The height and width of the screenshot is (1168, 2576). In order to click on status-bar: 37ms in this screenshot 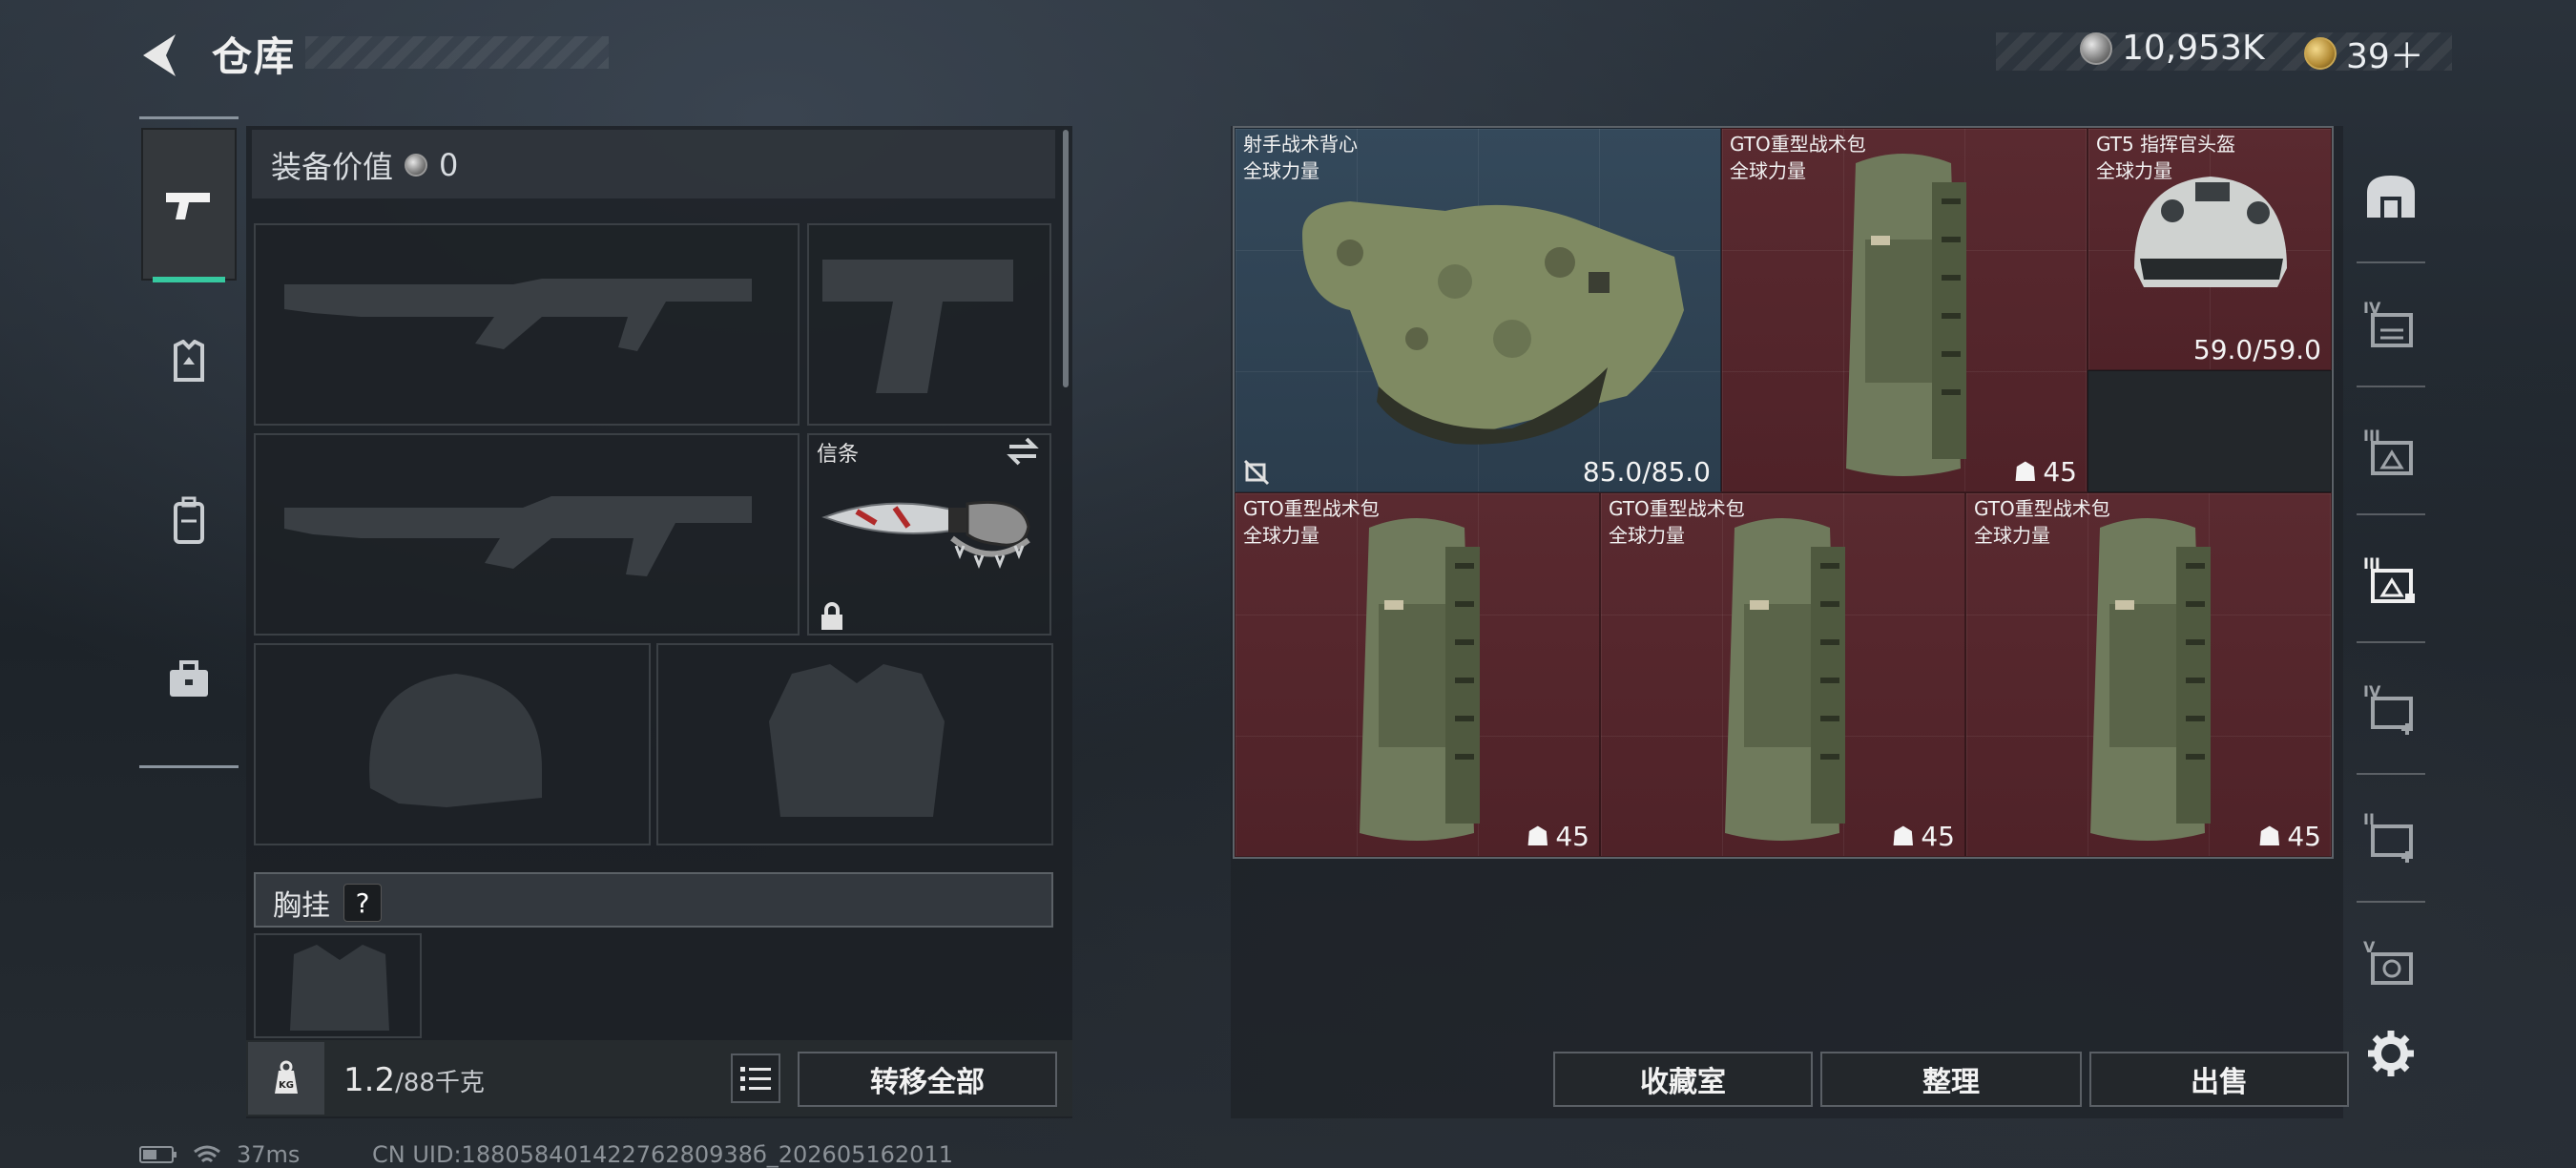, I will do `click(219, 1154)`.